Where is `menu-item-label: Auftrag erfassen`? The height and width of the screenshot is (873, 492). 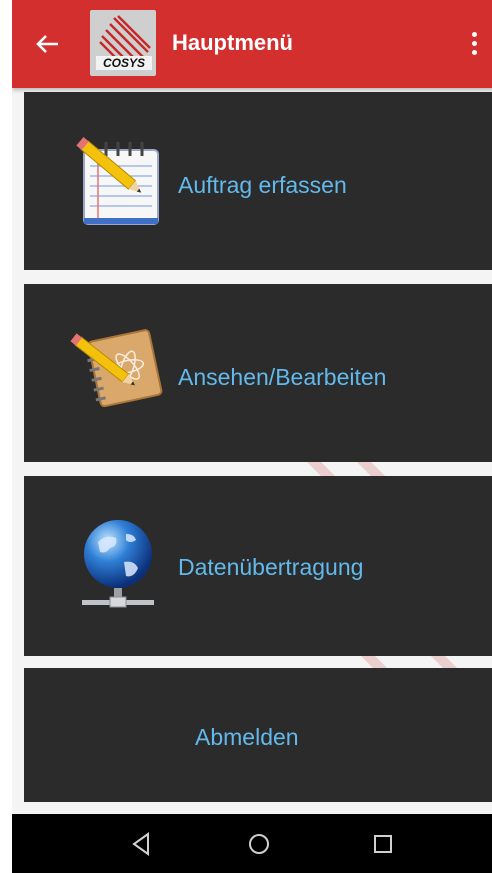 menu-item-label: Auftrag erfassen is located at coordinates (262, 185).